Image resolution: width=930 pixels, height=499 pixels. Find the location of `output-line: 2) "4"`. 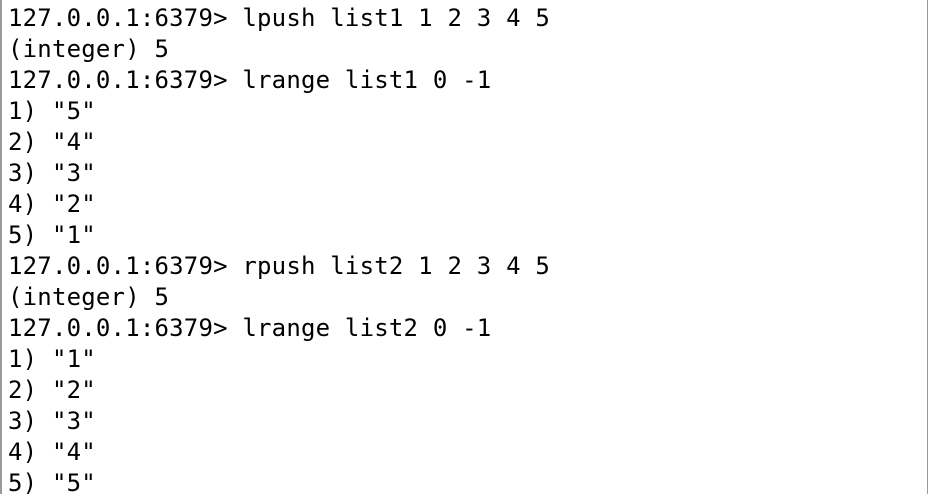

output-line: 2) "4" is located at coordinates (52, 142).